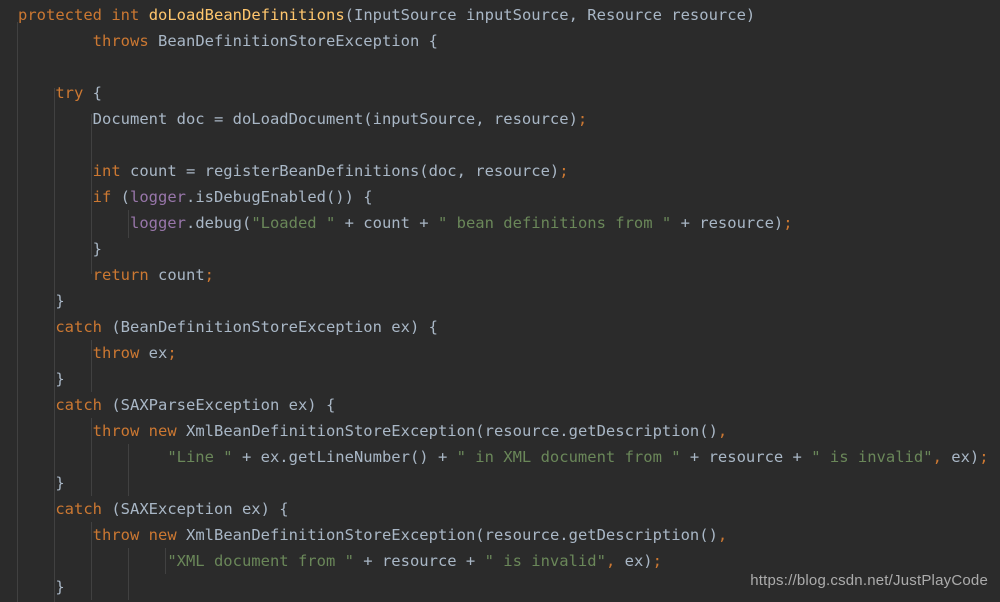 The width and height of the screenshot is (1000, 602). Describe the element at coordinates (102, 197) in the screenshot. I see `code-token: if` at that location.